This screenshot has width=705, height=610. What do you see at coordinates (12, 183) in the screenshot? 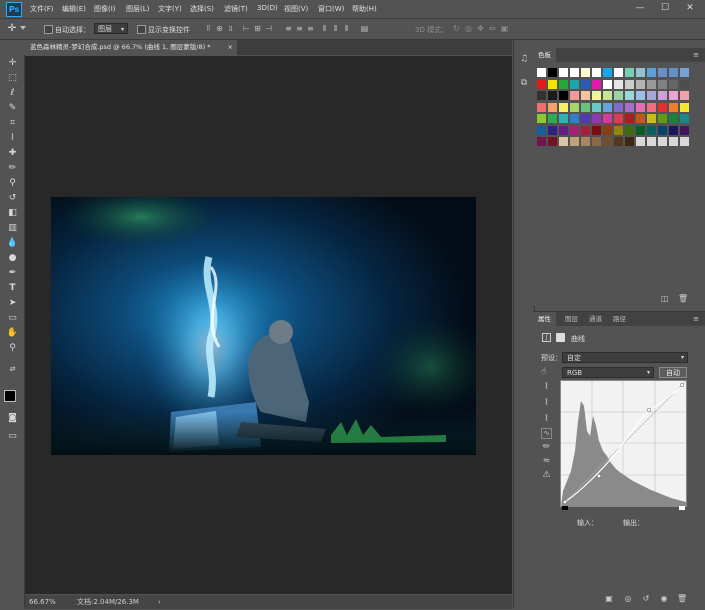
I see `clone-stamp-tool-icon: ⚲` at bounding box center [12, 183].